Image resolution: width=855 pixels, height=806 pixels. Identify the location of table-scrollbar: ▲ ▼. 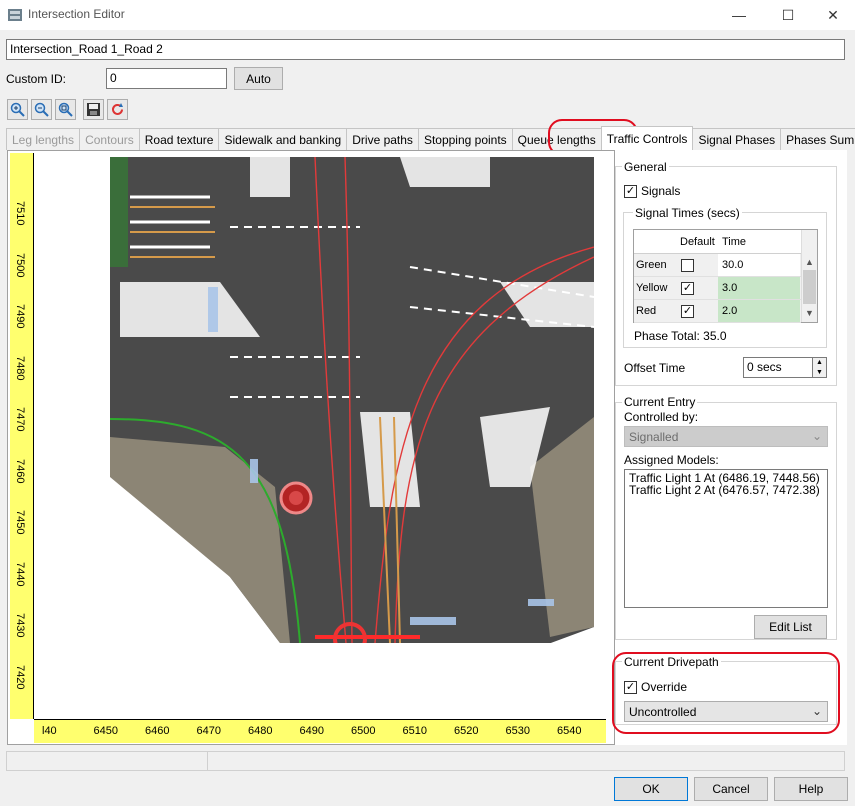
(809, 276).